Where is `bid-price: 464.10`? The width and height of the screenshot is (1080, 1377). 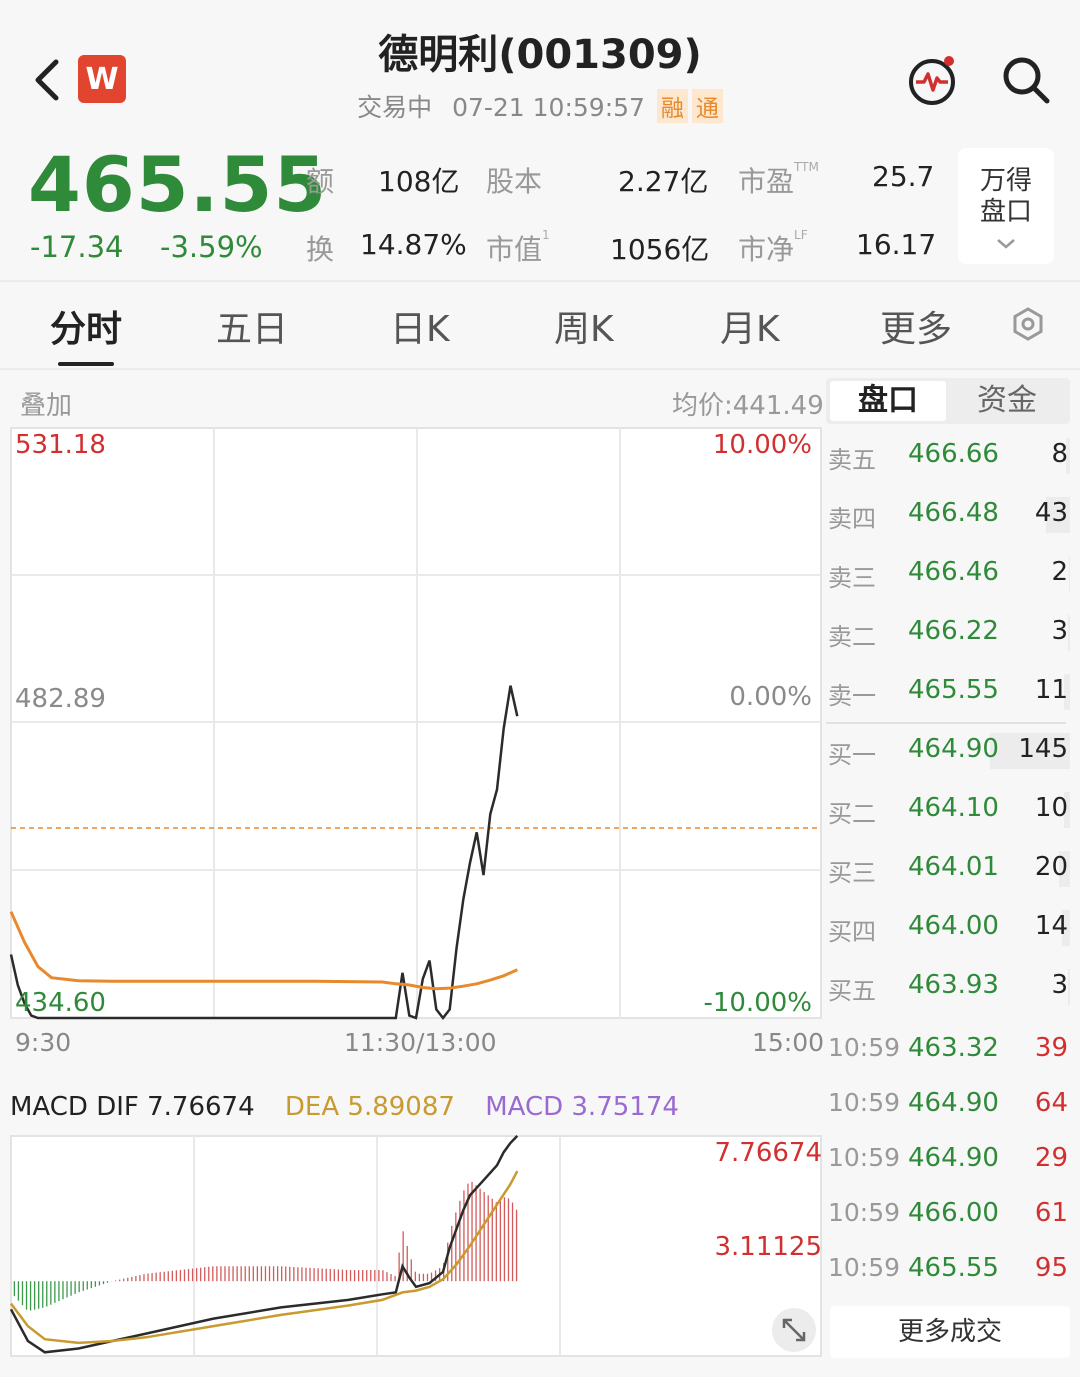
bid-price: 464.10 is located at coordinates (953, 808).